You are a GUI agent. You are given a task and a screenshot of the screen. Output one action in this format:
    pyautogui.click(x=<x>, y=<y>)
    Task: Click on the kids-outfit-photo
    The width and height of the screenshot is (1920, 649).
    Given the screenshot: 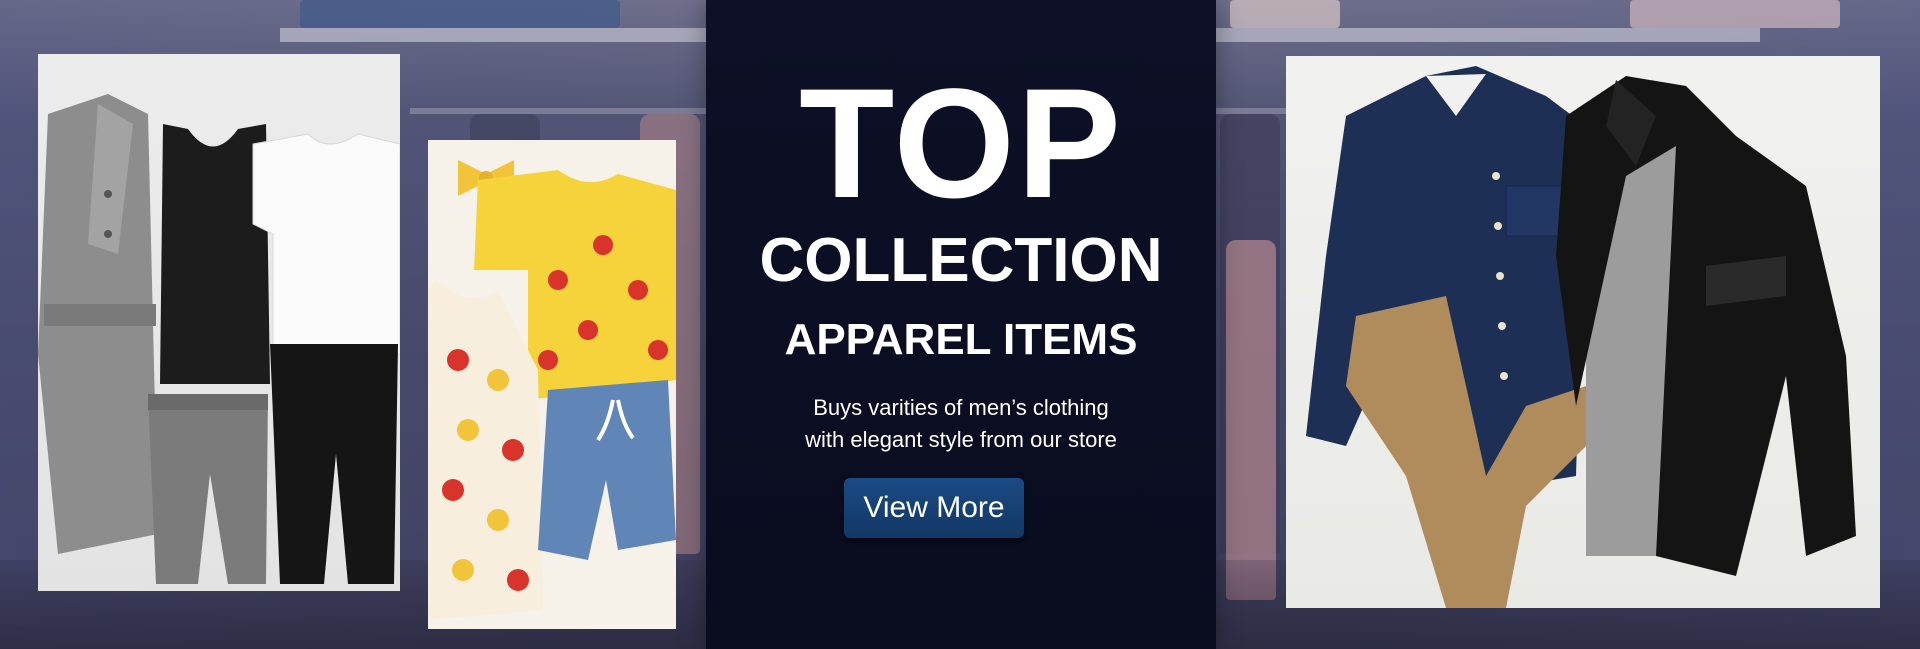 What is the action you would take?
    pyautogui.click(x=552, y=384)
    